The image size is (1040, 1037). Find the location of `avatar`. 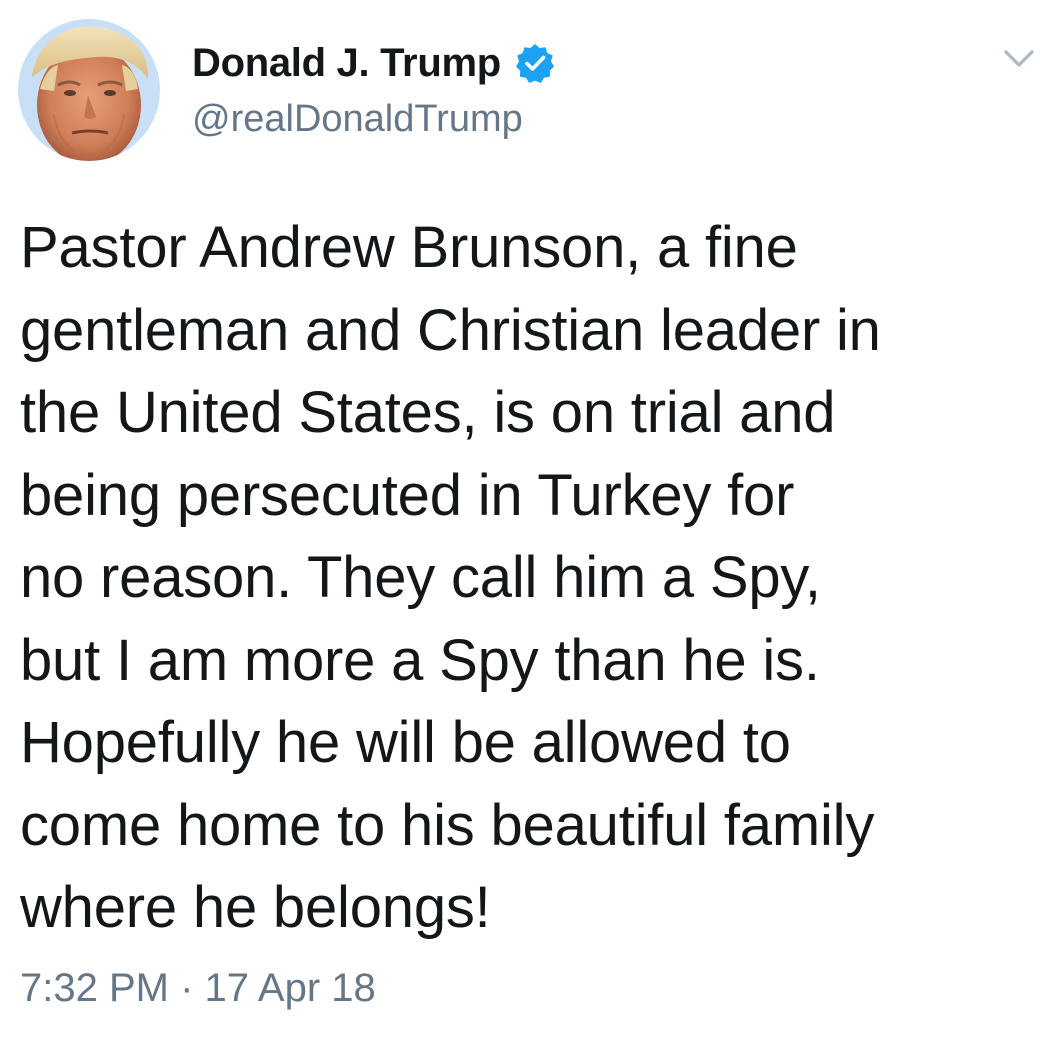

avatar is located at coordinates (89, 90).